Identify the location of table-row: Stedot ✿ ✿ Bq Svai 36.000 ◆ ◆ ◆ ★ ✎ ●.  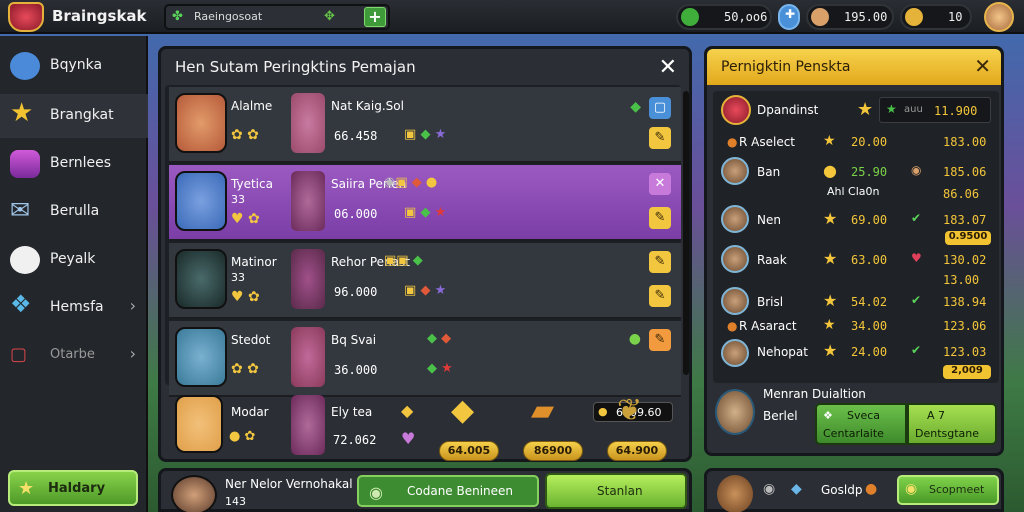
(425, 359).